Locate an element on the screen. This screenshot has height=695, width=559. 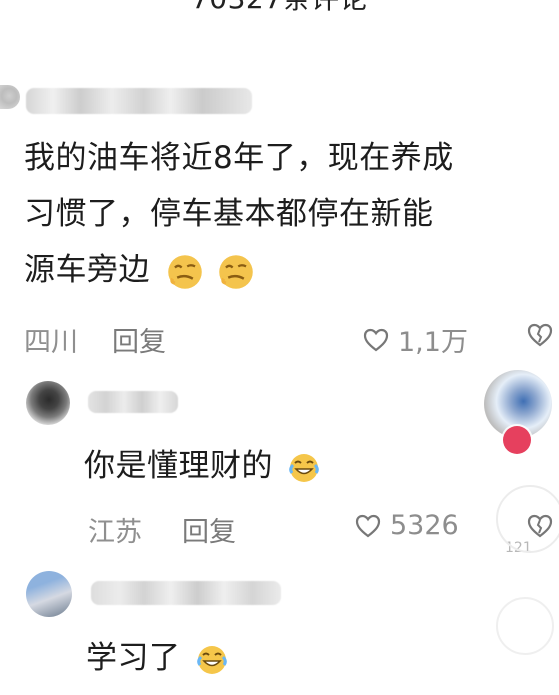
like-count: 1,1万 is located at coordinates (433, 342).